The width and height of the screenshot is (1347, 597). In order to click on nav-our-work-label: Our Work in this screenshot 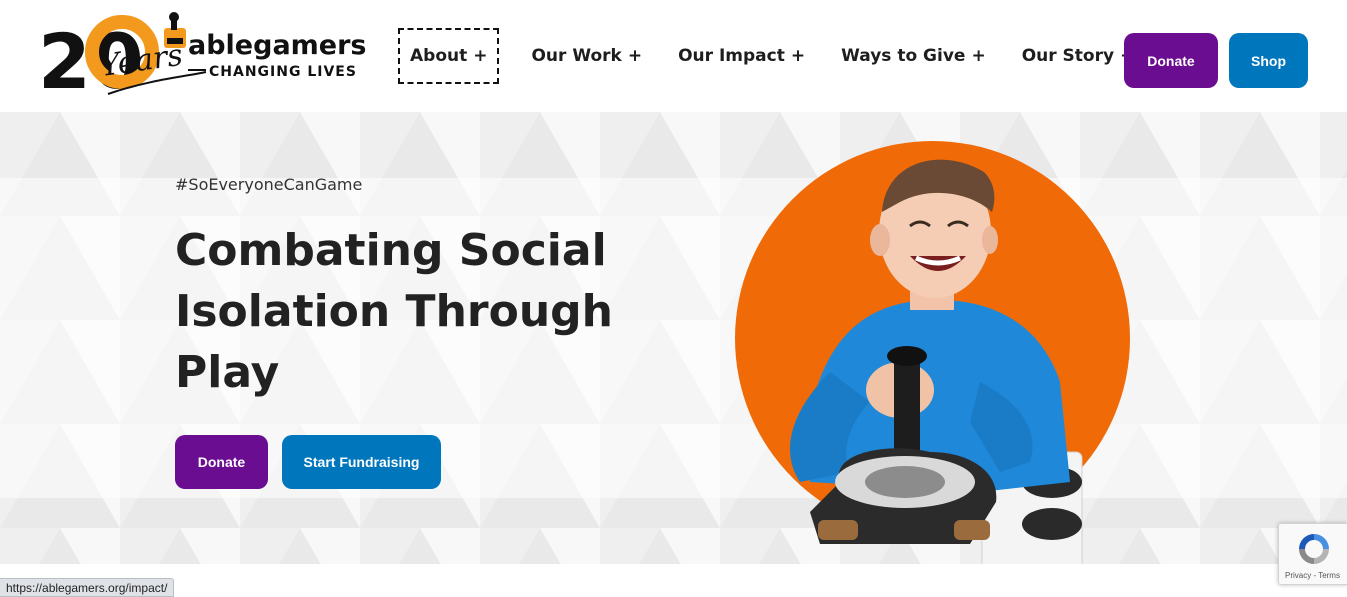, I will do `click(576, 56)`.